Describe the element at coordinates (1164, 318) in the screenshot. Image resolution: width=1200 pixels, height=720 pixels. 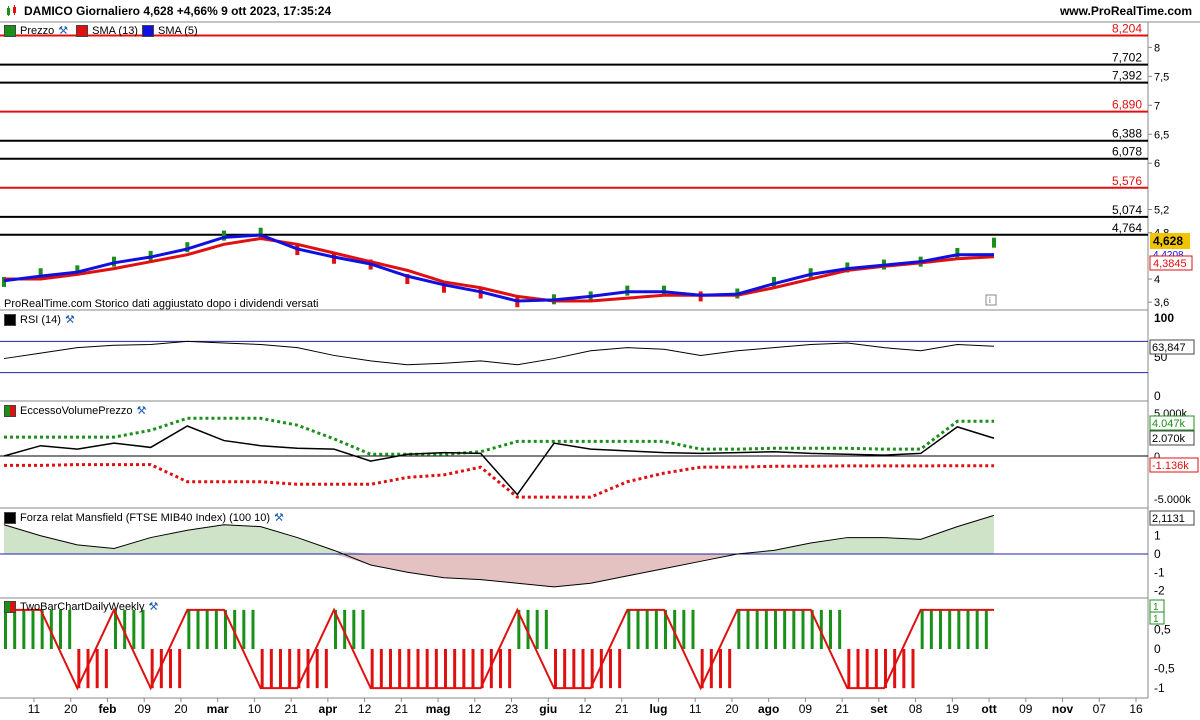
I see `y-tick-label: 100` at that location.